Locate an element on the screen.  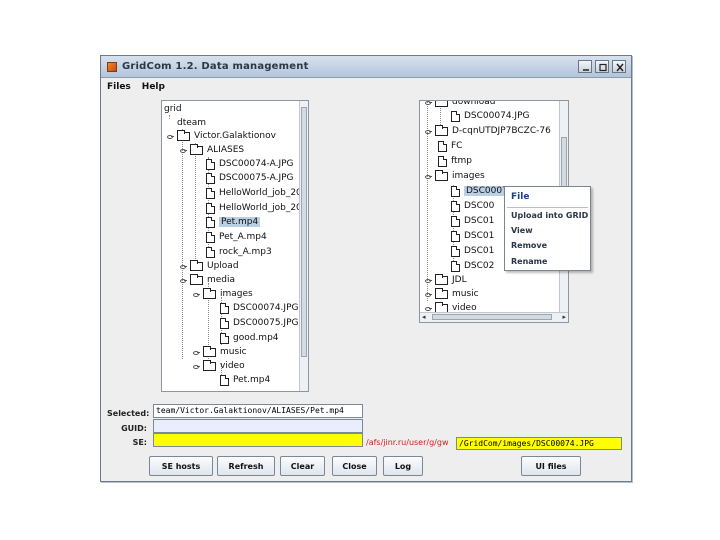
tree-node-folder: download is located at coordinates (460, 104).